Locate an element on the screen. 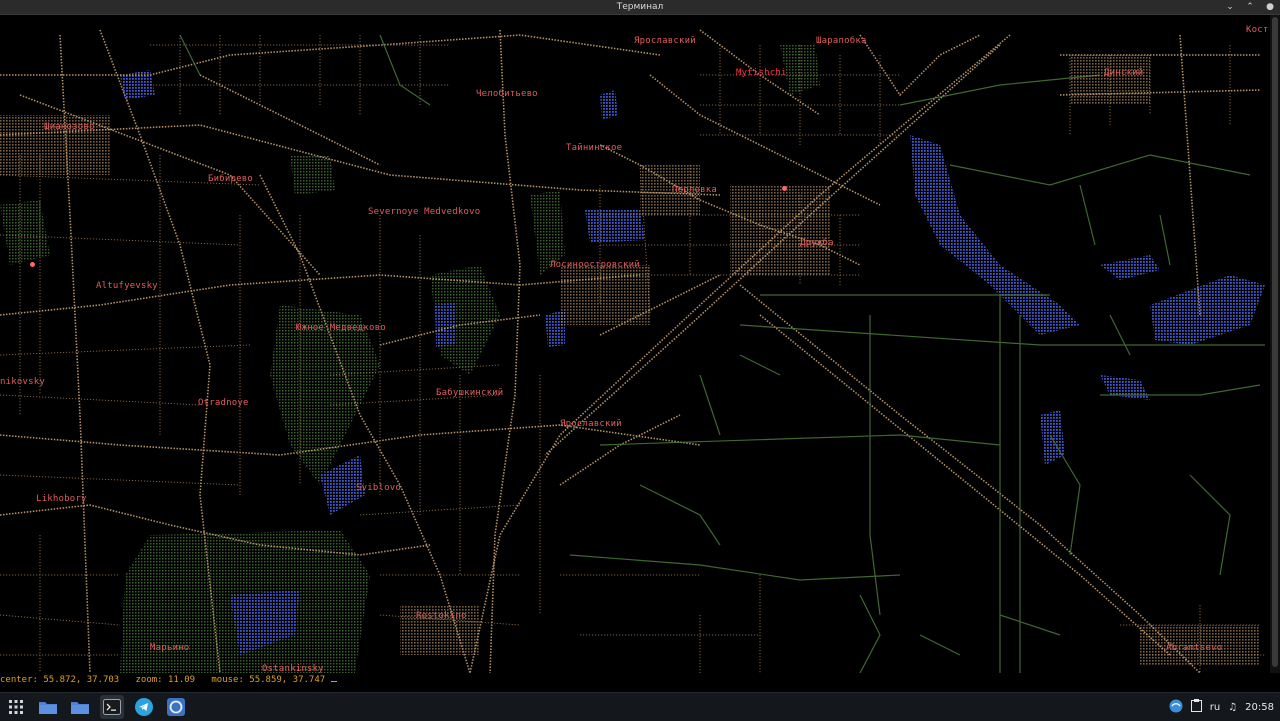 The height and width of the screenshot is (721, 1280). place-label: Sviblovo is located at coordinates (378, 488).